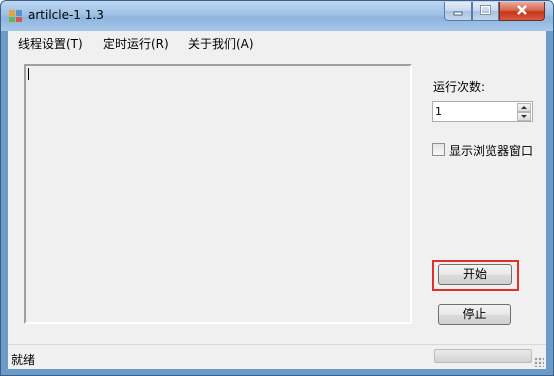 This screenshot has width=554, height=376. What do you see at coordinates (482, 111) in the screenshot?
I see `run-count-stepper: 1` at bounding box center [482, 111].